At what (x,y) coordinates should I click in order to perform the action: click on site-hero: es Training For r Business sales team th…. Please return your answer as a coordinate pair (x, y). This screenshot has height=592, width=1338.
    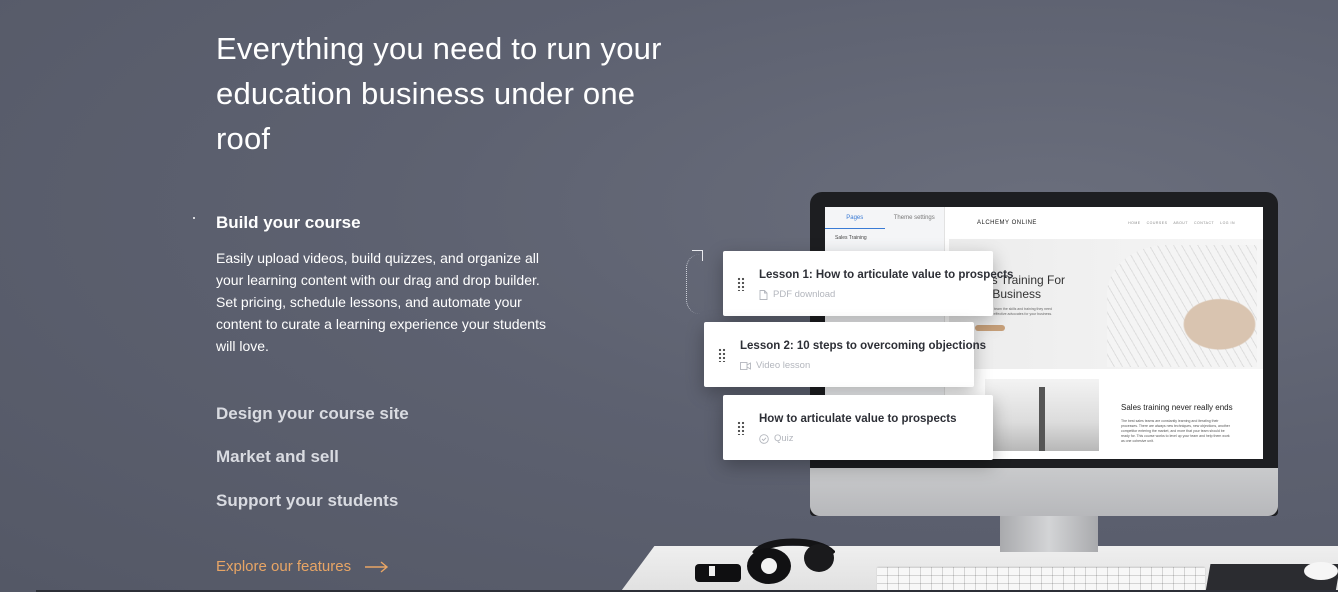
    Looking at the image, I should click on (1106, 304).